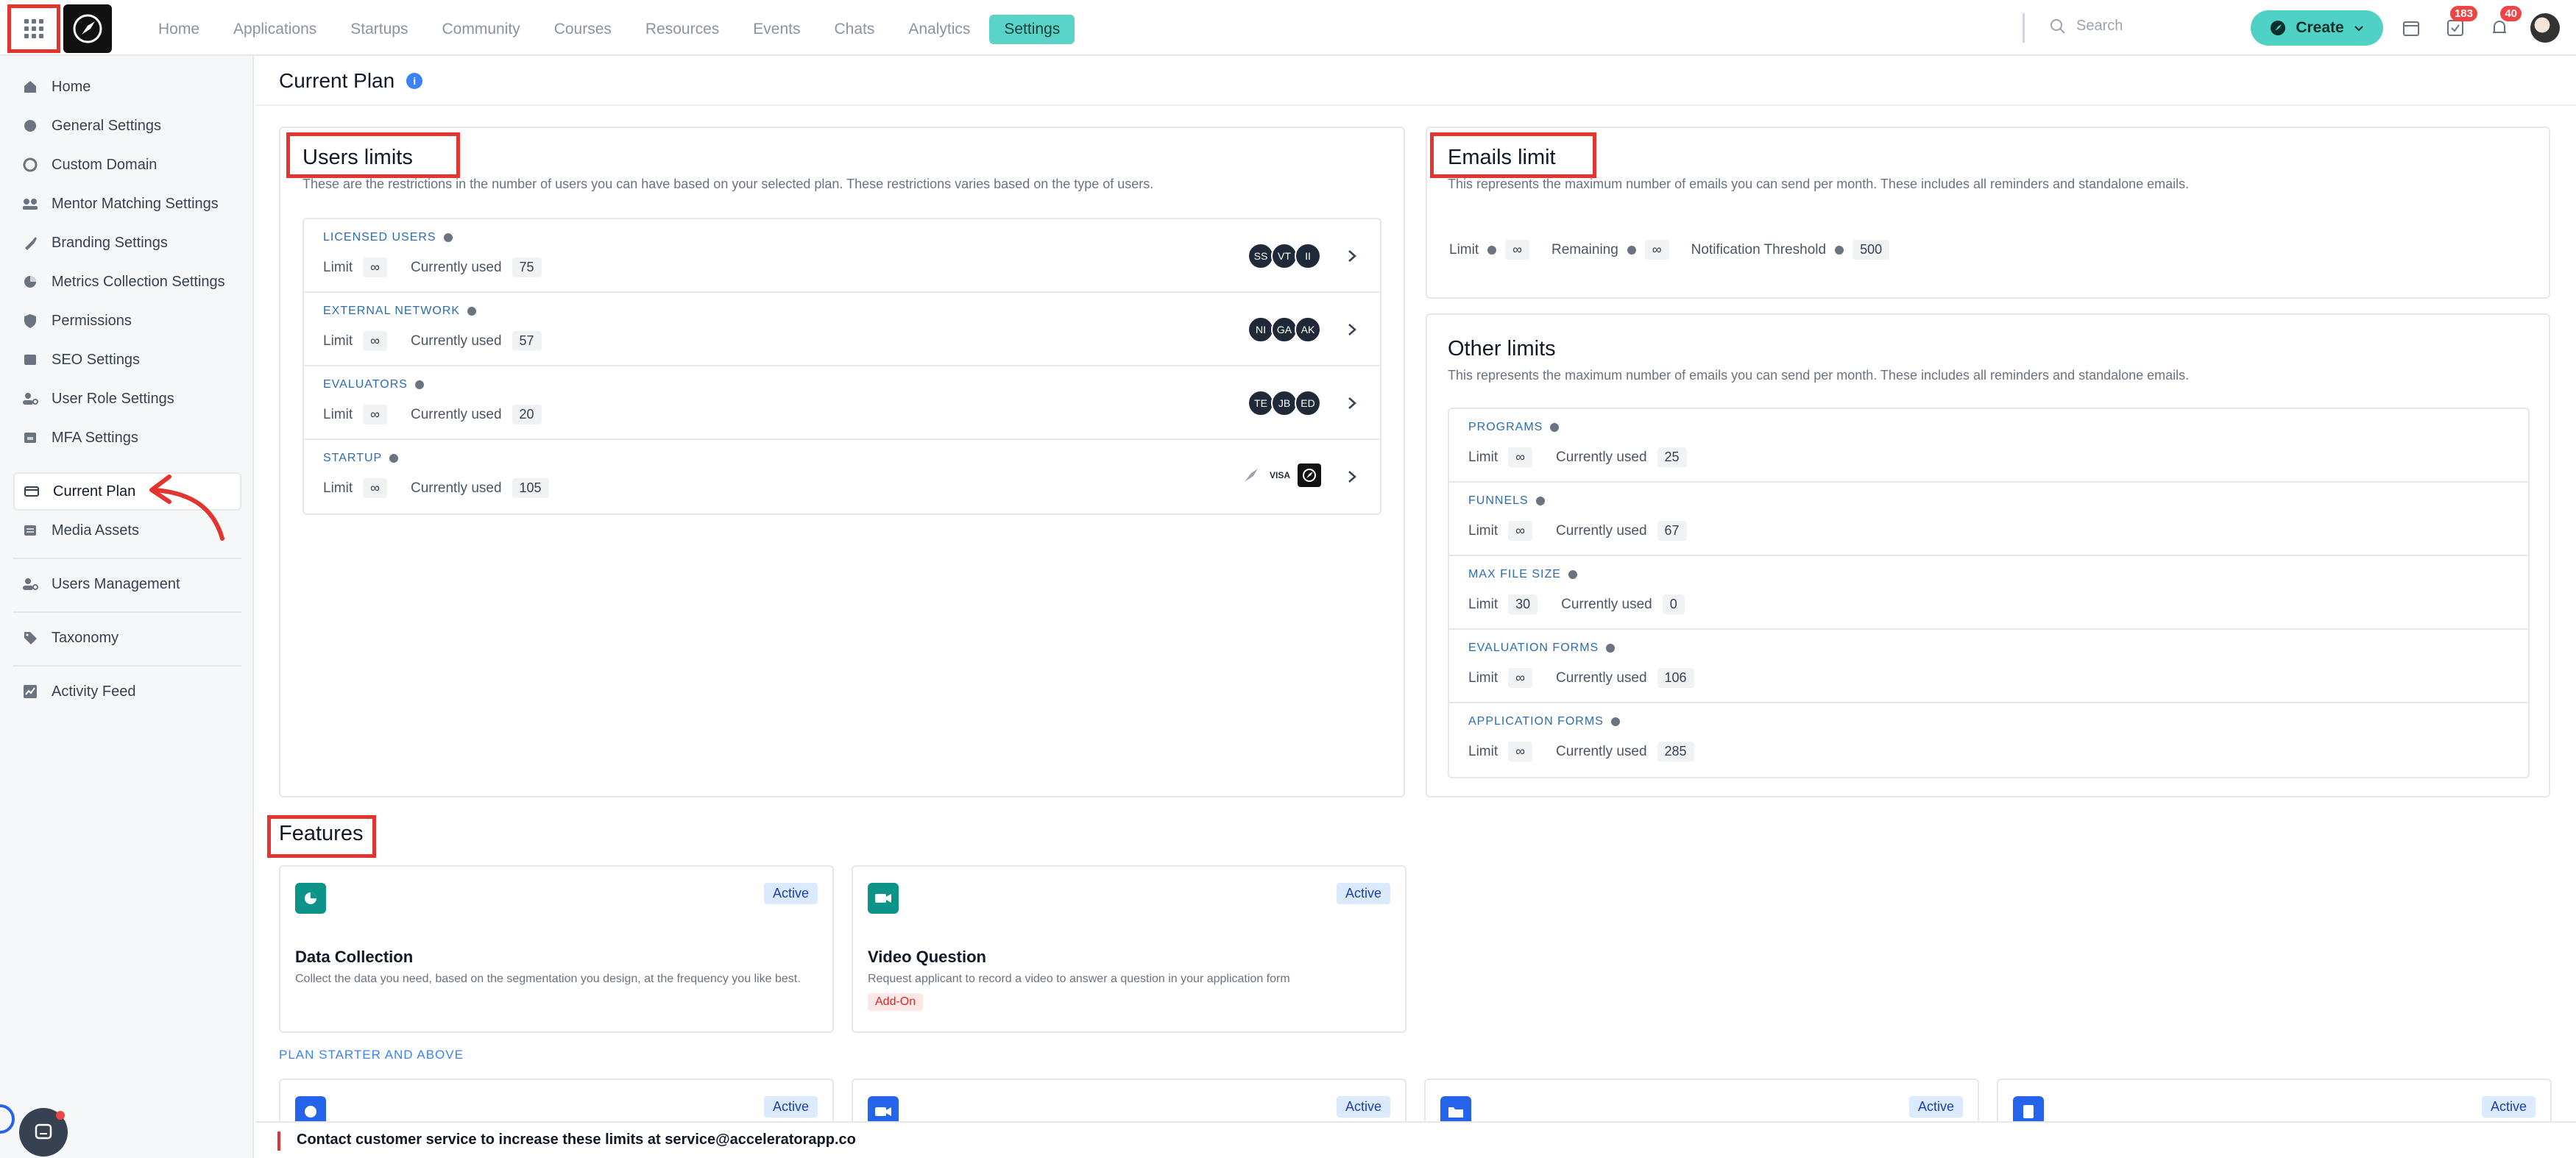 This screenshot has width=2576, height=1158. Describe the element at coordinates (43, 1132) in the screenshot. I see `support-chat-button` at that location.